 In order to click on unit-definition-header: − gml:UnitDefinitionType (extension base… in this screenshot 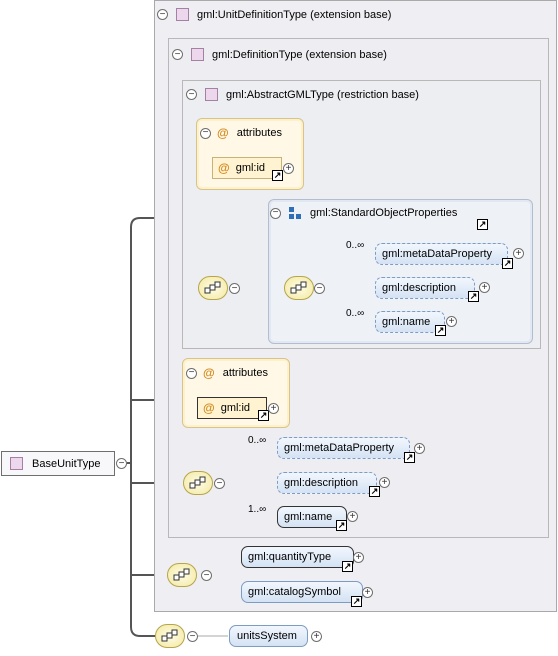, I will do `click(274, 14)`.